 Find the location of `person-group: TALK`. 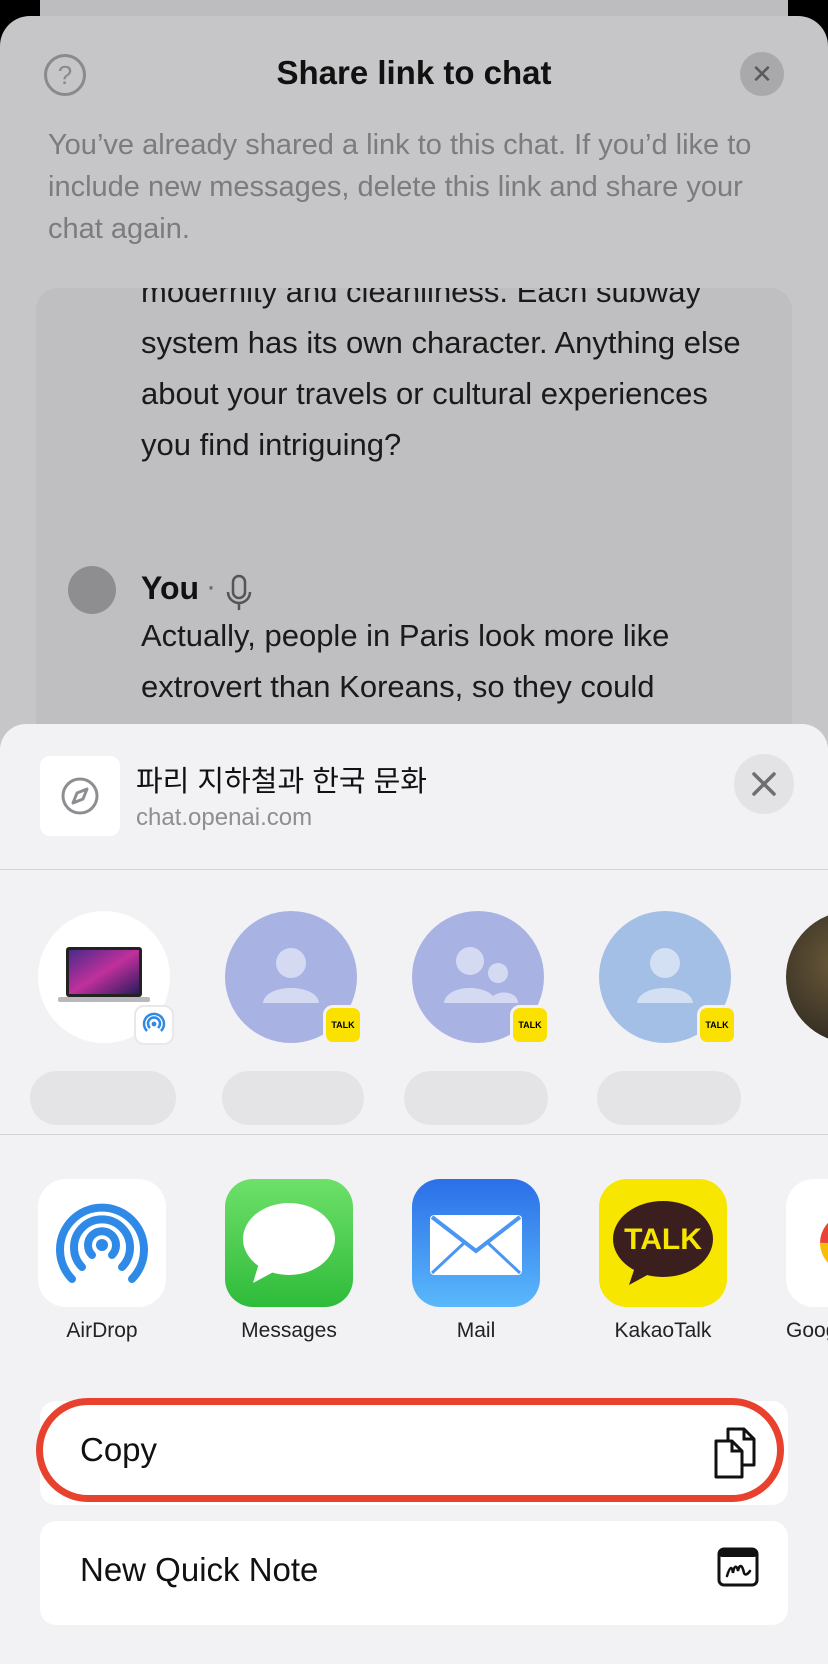

person-group: TALK is located at coordinates (481, 978).